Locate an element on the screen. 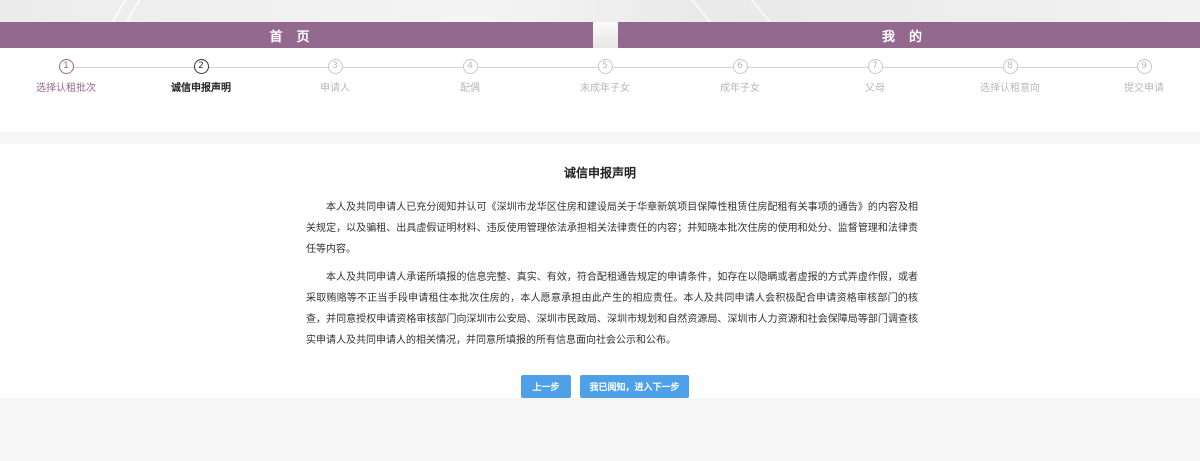 The image size is (1200, 461). previous-step-button: 上一步 is located at coordinates (546, 386).